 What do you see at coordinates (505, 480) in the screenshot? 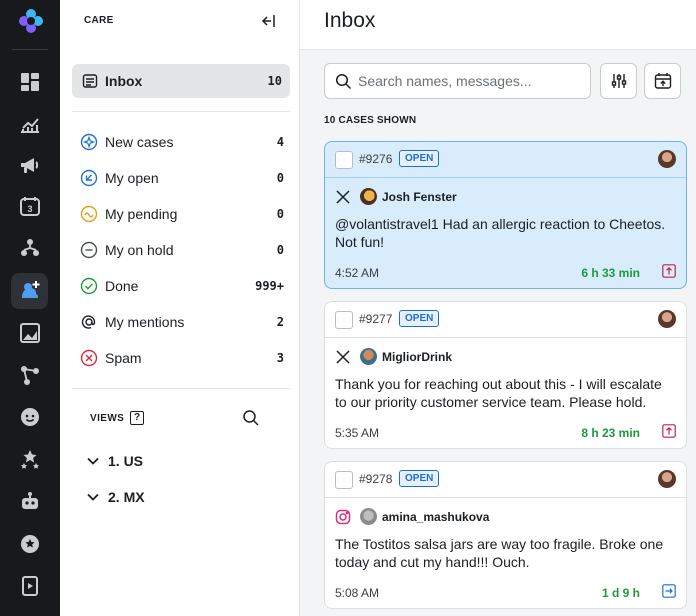
I see `case-card-header: #9278 OPEN` at bounding box center [505, 480].